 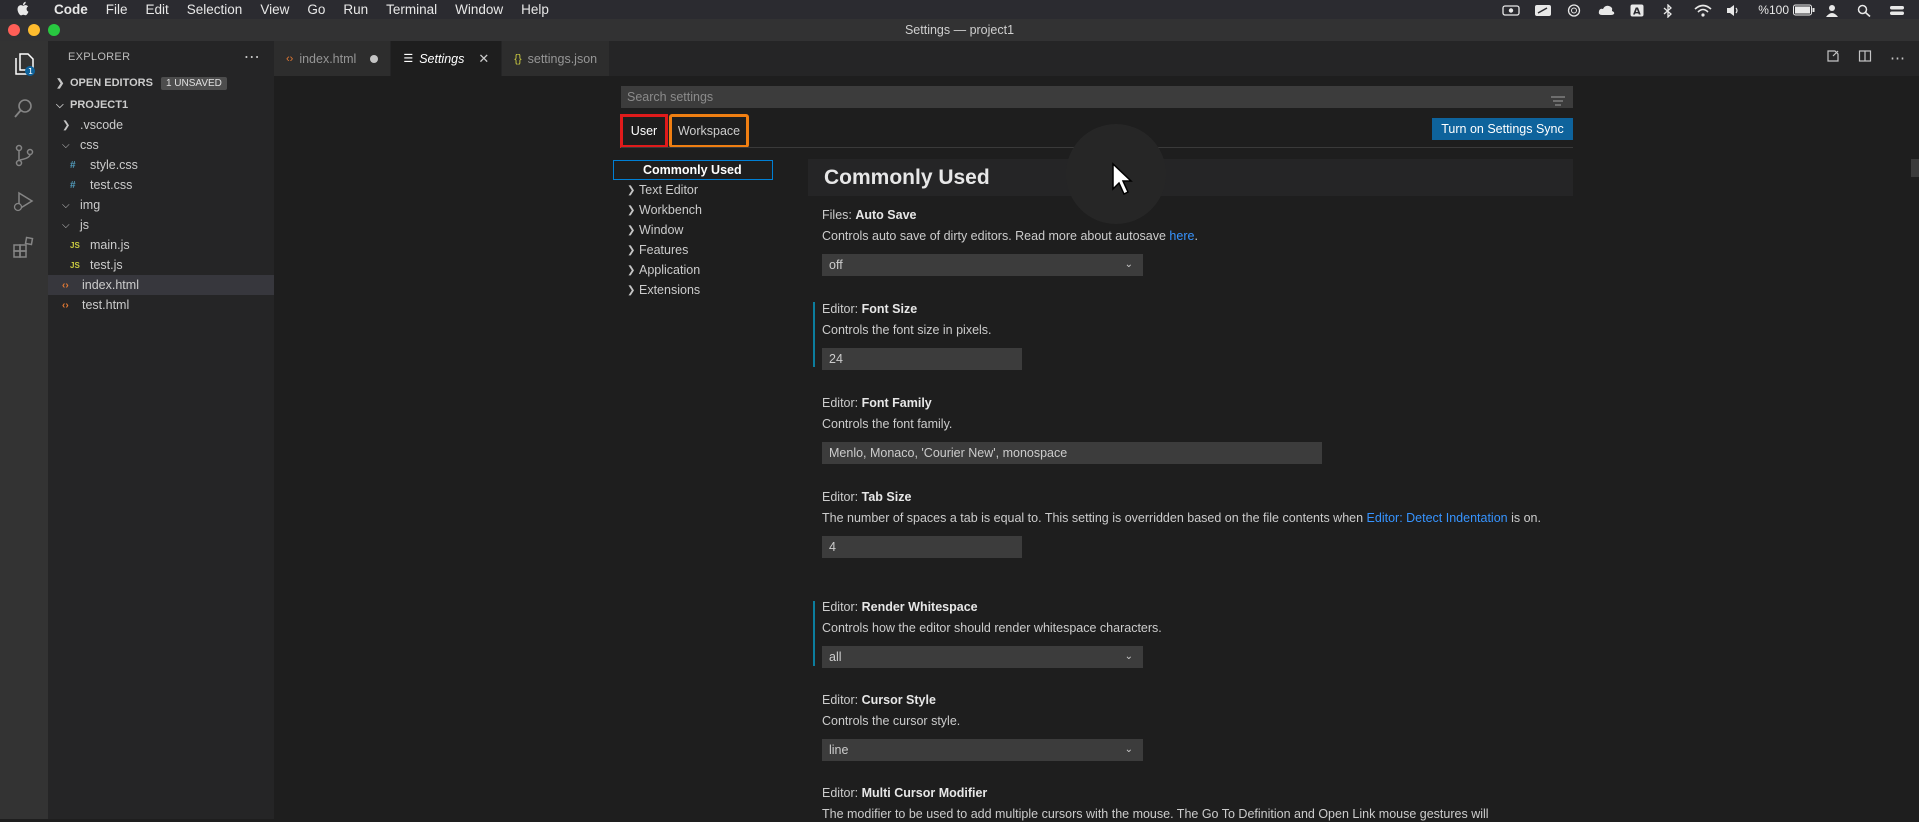 What do you see at coordinates (117, 9) in the screenshot?
I see `menu-file: File` at bounding box center [117, 9].